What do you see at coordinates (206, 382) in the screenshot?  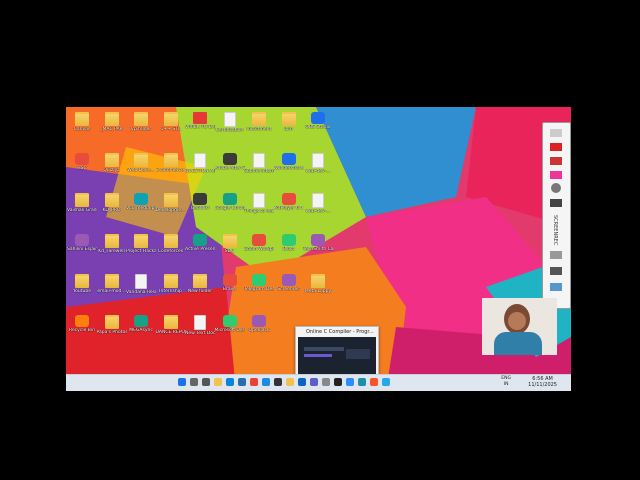 I see `task-view-icon` at bounding box center [206, 382].